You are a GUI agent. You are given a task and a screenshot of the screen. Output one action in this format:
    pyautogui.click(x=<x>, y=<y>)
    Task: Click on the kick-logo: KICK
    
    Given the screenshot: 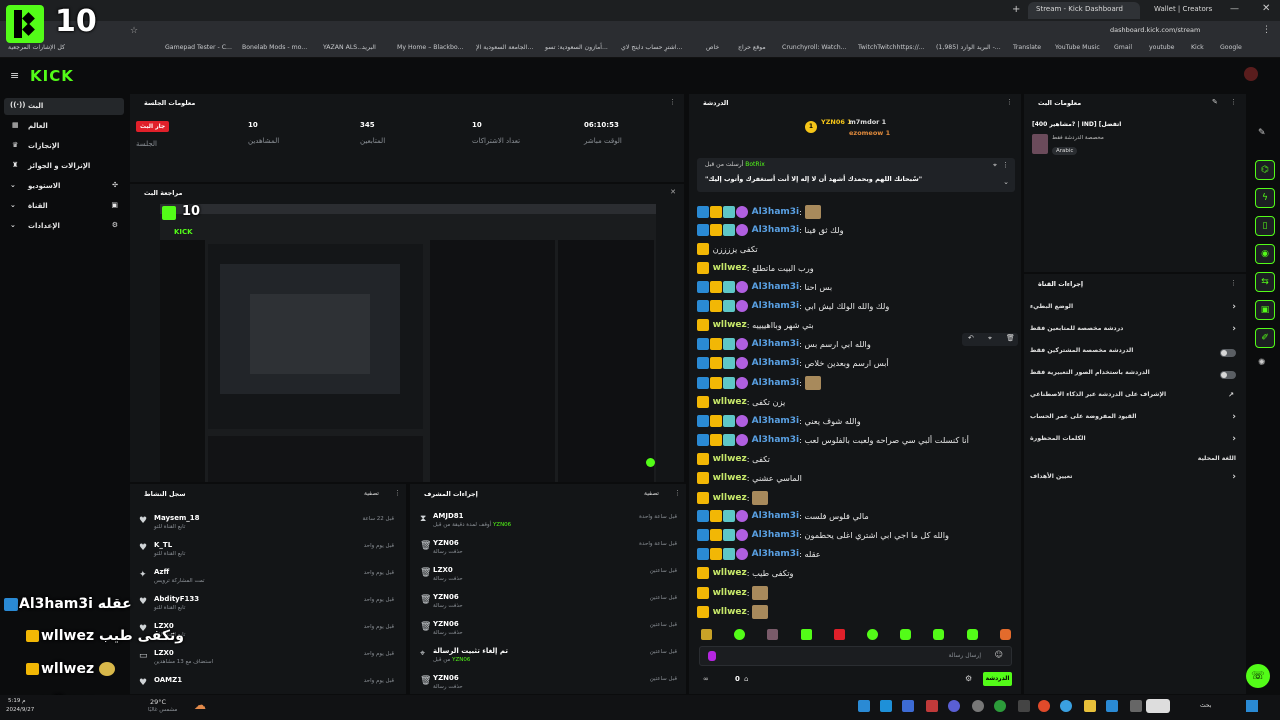 What is the action you would take?
    pyautogui.click(x=52, y=76)
    